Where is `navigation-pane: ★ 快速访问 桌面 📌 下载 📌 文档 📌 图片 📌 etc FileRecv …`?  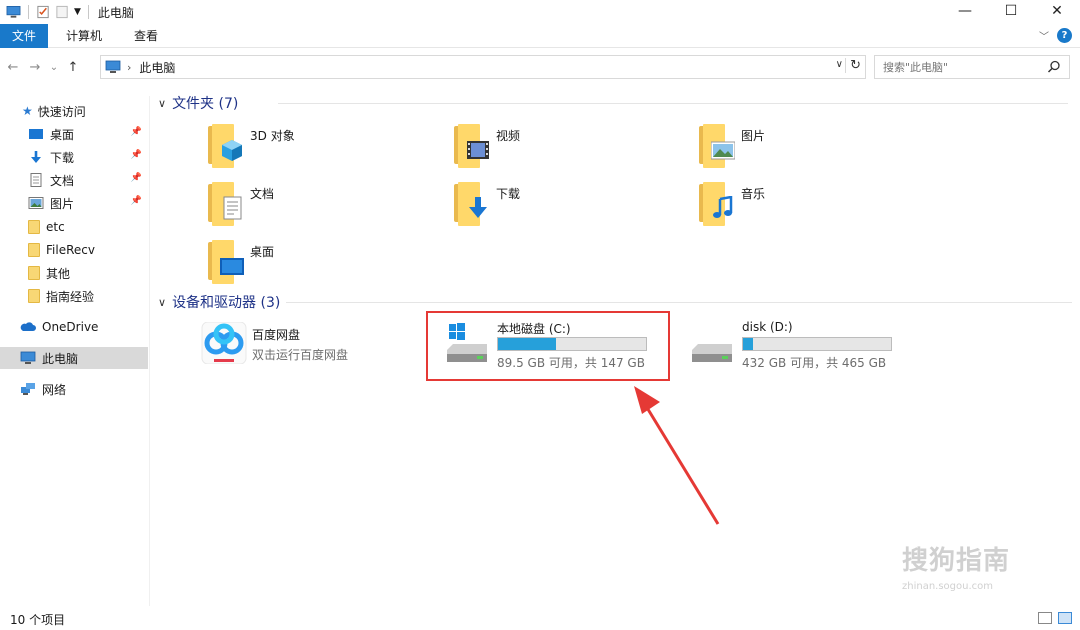 navigation-pane: ★ 快速访问 桌面 📌 下载 📌 文档 📌 图片 📌 etc FileRecv … is located at coordinates (75, 351).